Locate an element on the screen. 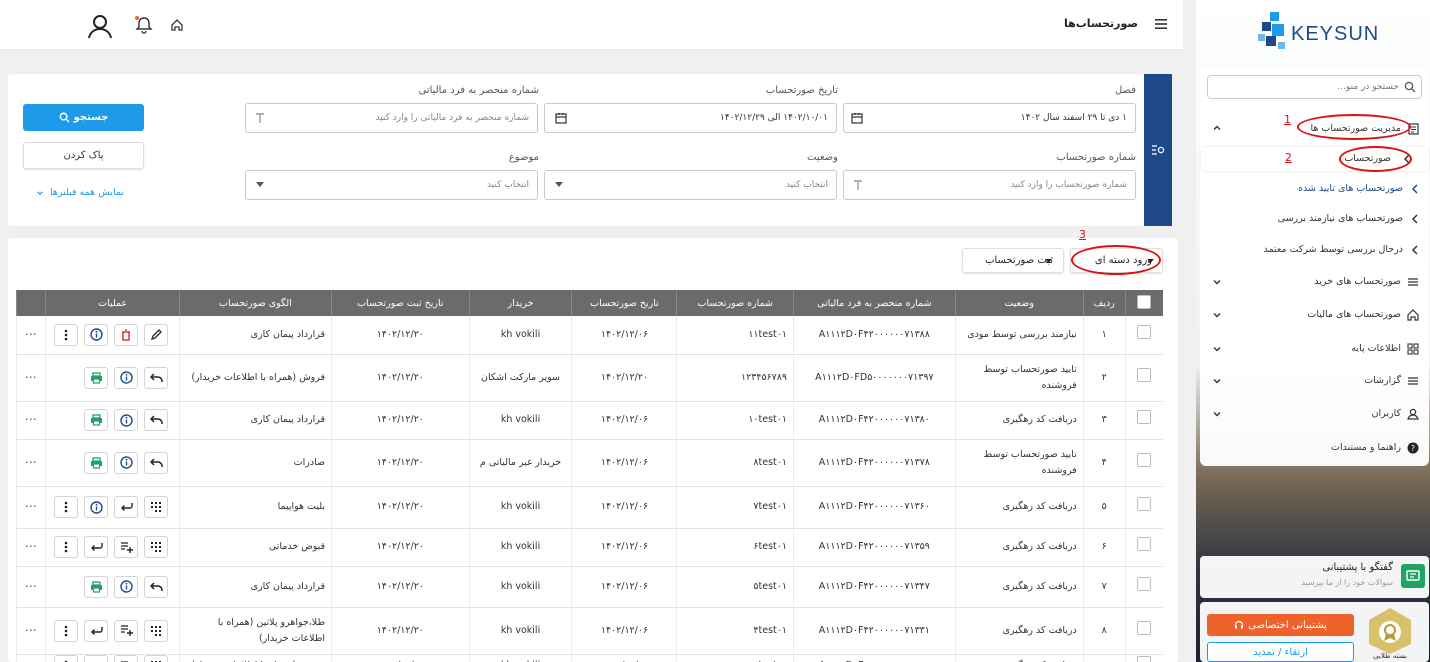  sidebar-item-help: ? راهنما و مستندات is located at coordinates (1315, 448).